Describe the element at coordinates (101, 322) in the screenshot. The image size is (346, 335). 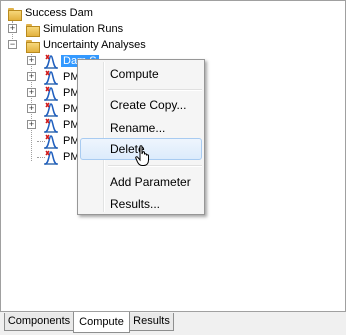
I see `tab-compute: Compute` at that location.